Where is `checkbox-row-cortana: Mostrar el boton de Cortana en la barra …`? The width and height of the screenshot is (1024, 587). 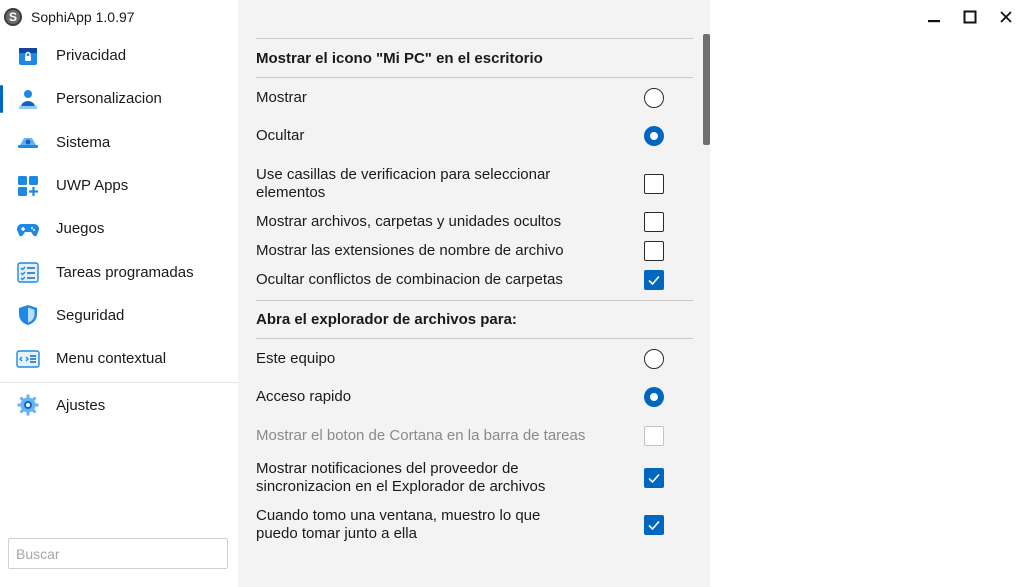
checkbox-row-cortana: Mostrar el boton de Cortana en la barra … is located at coordinates (474, 435).